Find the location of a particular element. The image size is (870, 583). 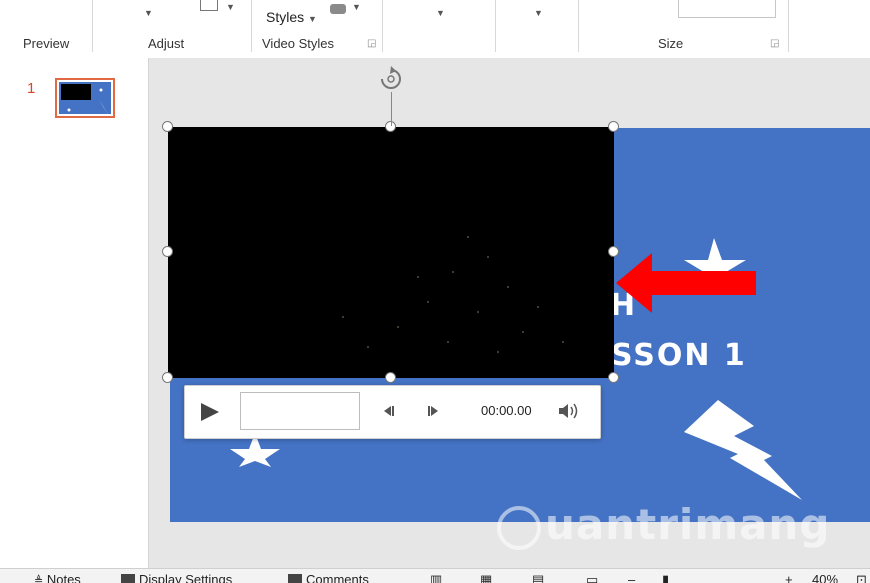

zoom-in-icon: + is located at coordinates (789, 577).